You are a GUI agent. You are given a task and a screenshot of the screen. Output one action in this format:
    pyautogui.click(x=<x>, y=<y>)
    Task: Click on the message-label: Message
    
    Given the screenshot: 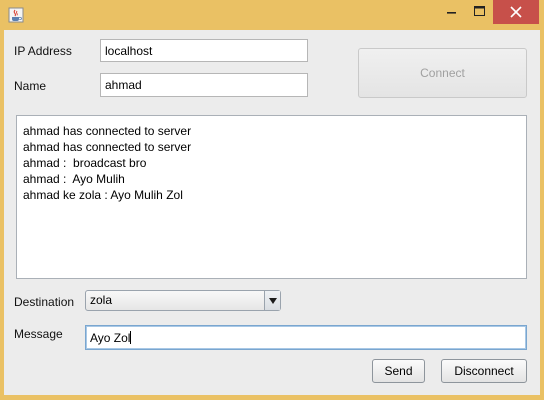 What is the action you would take?
    pyautogui.click(x=38, y=334)
    